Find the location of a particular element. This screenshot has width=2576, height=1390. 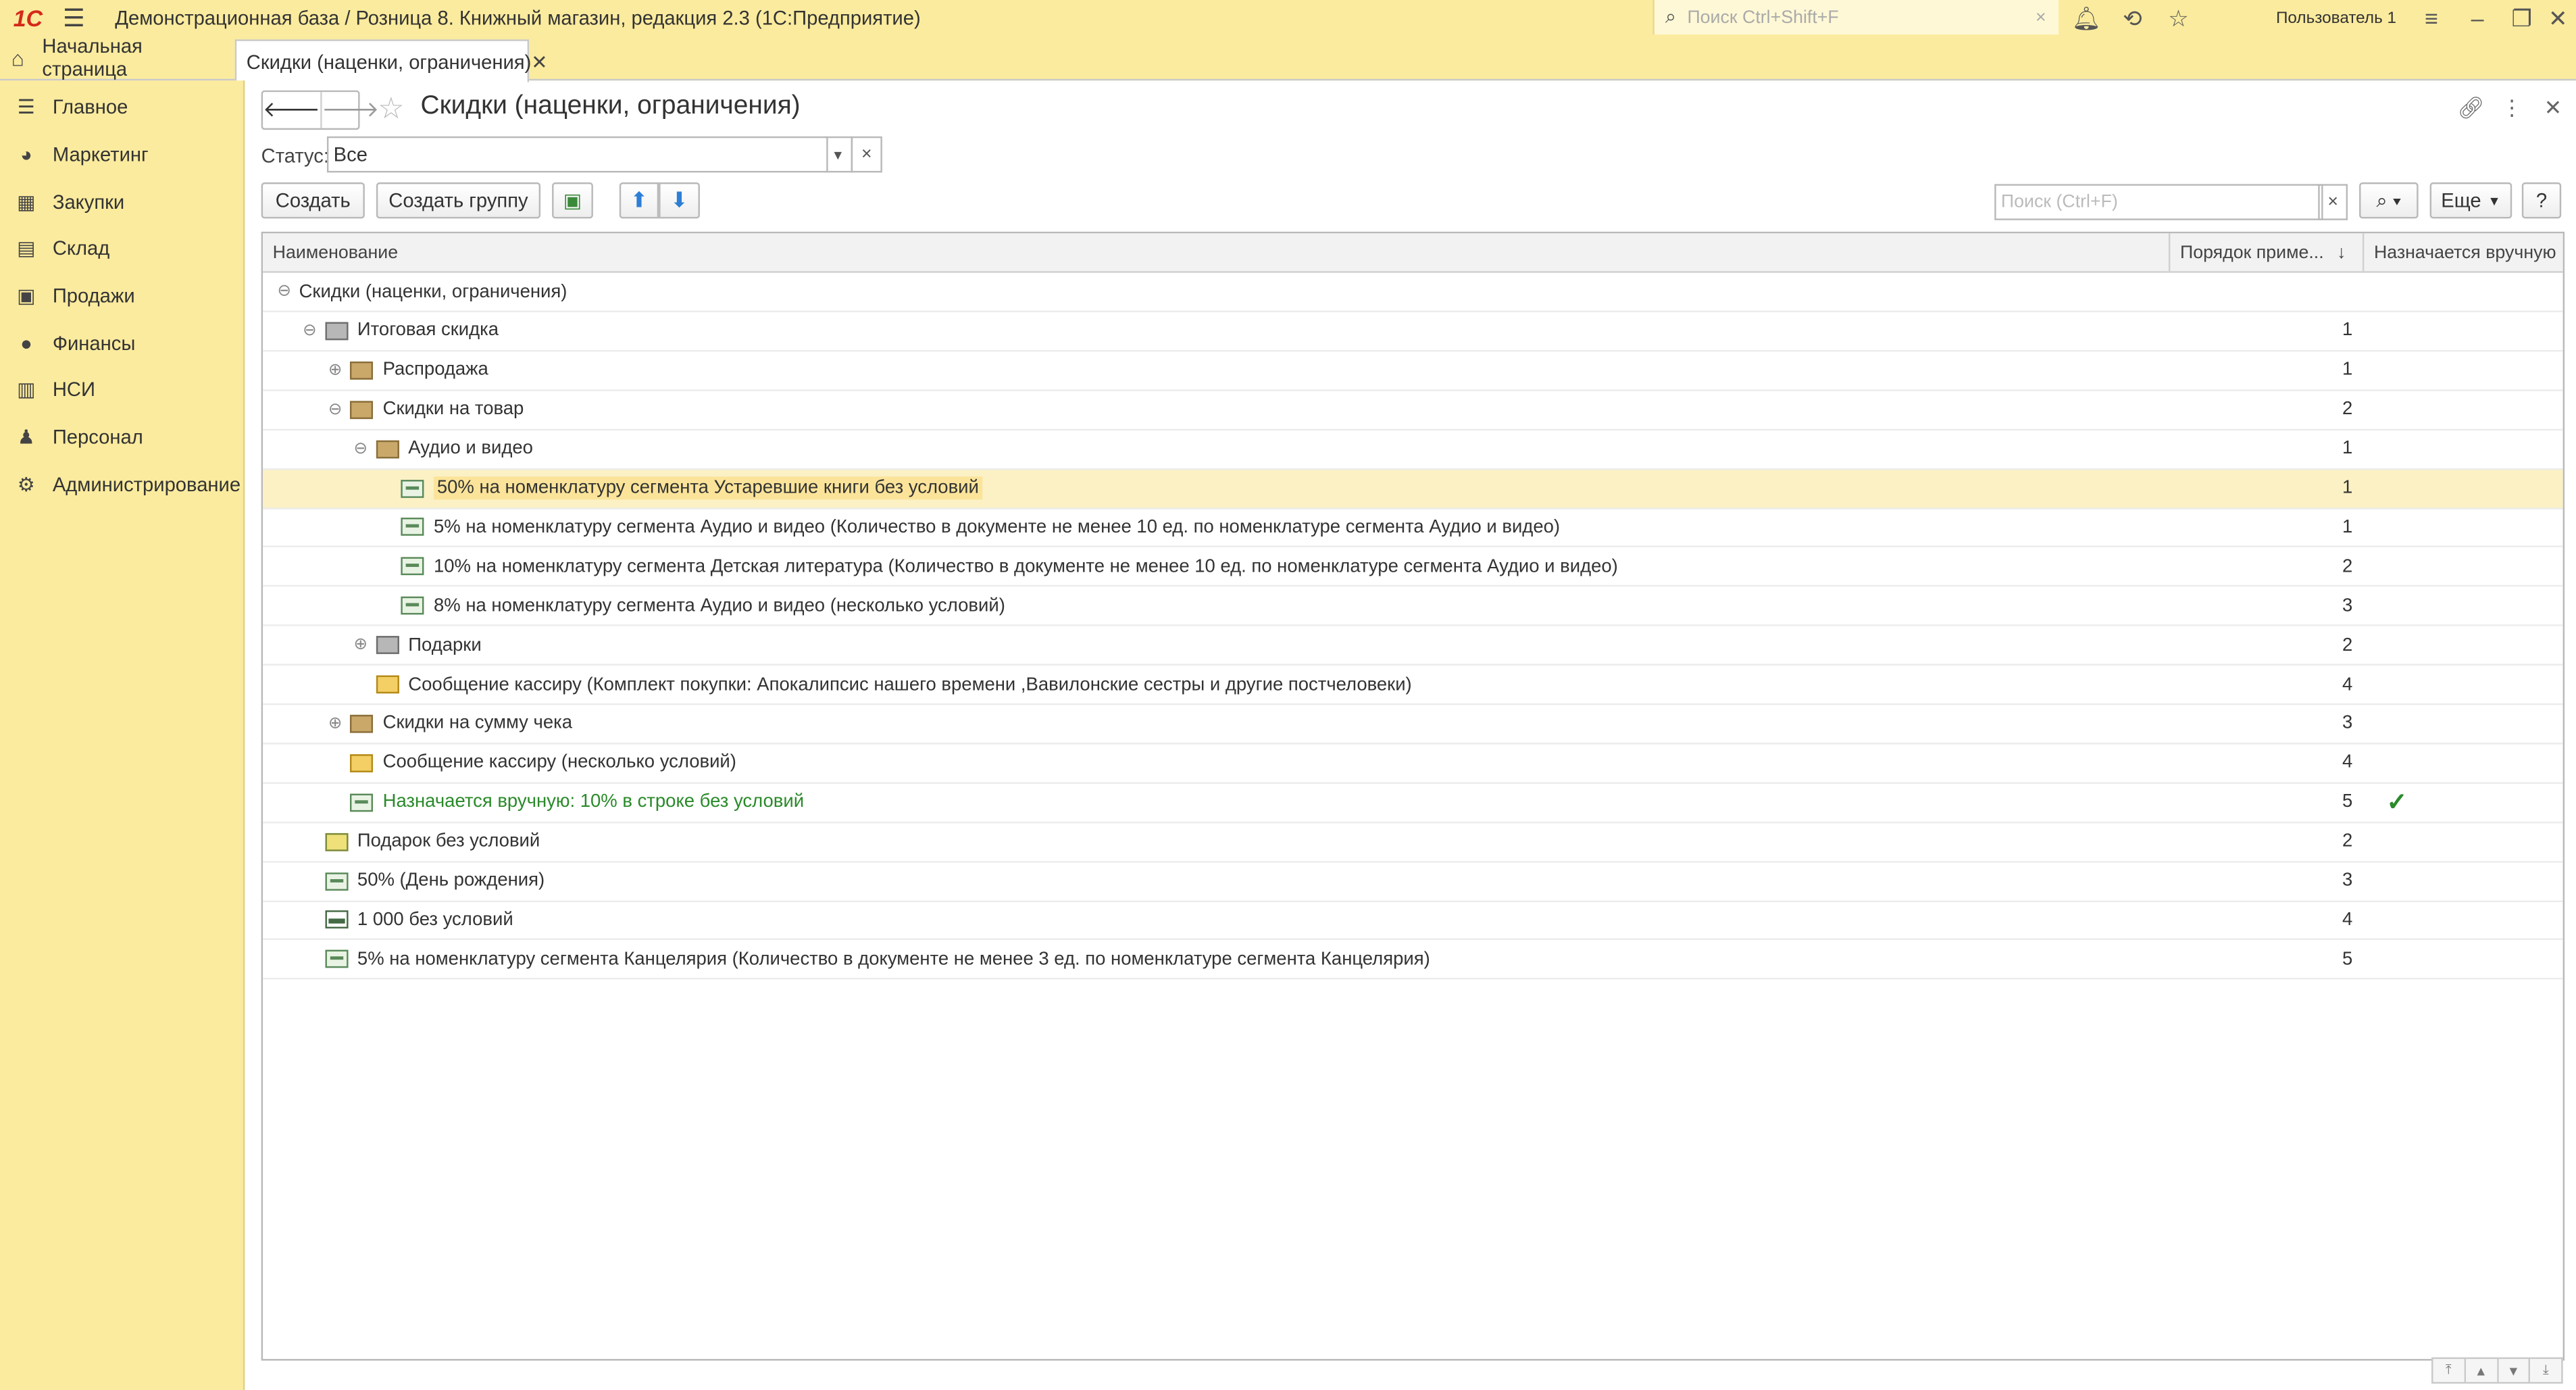

help-button: ? is located at coordinates (2541, 200).